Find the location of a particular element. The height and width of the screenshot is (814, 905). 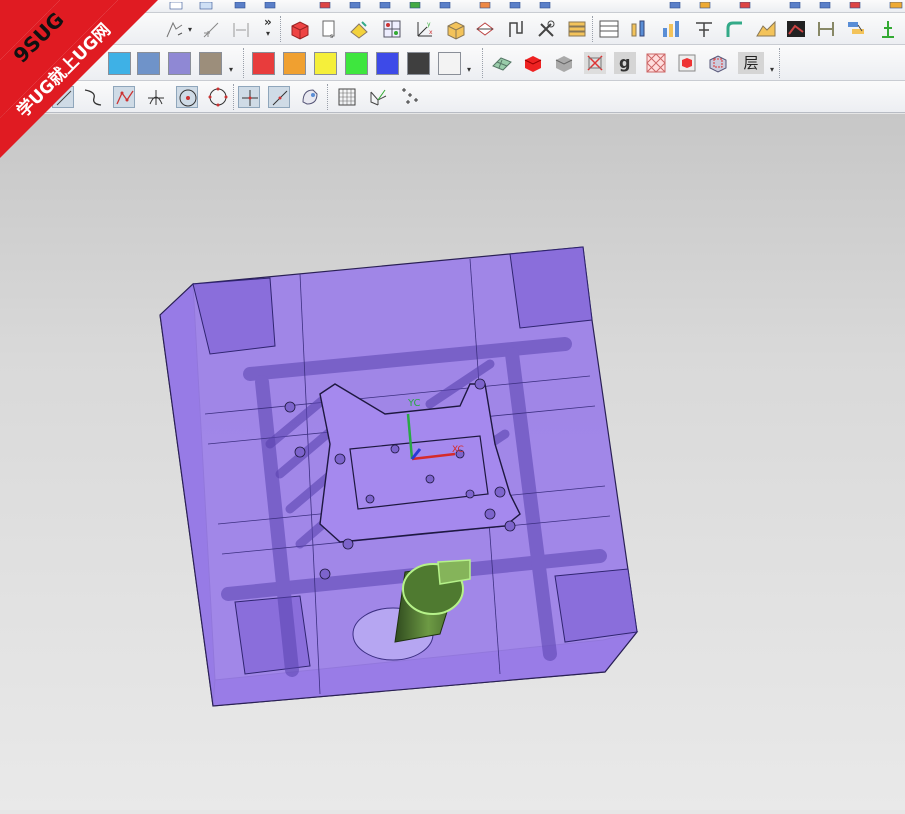

circle-point-icon is located at coordinates (187, 97).